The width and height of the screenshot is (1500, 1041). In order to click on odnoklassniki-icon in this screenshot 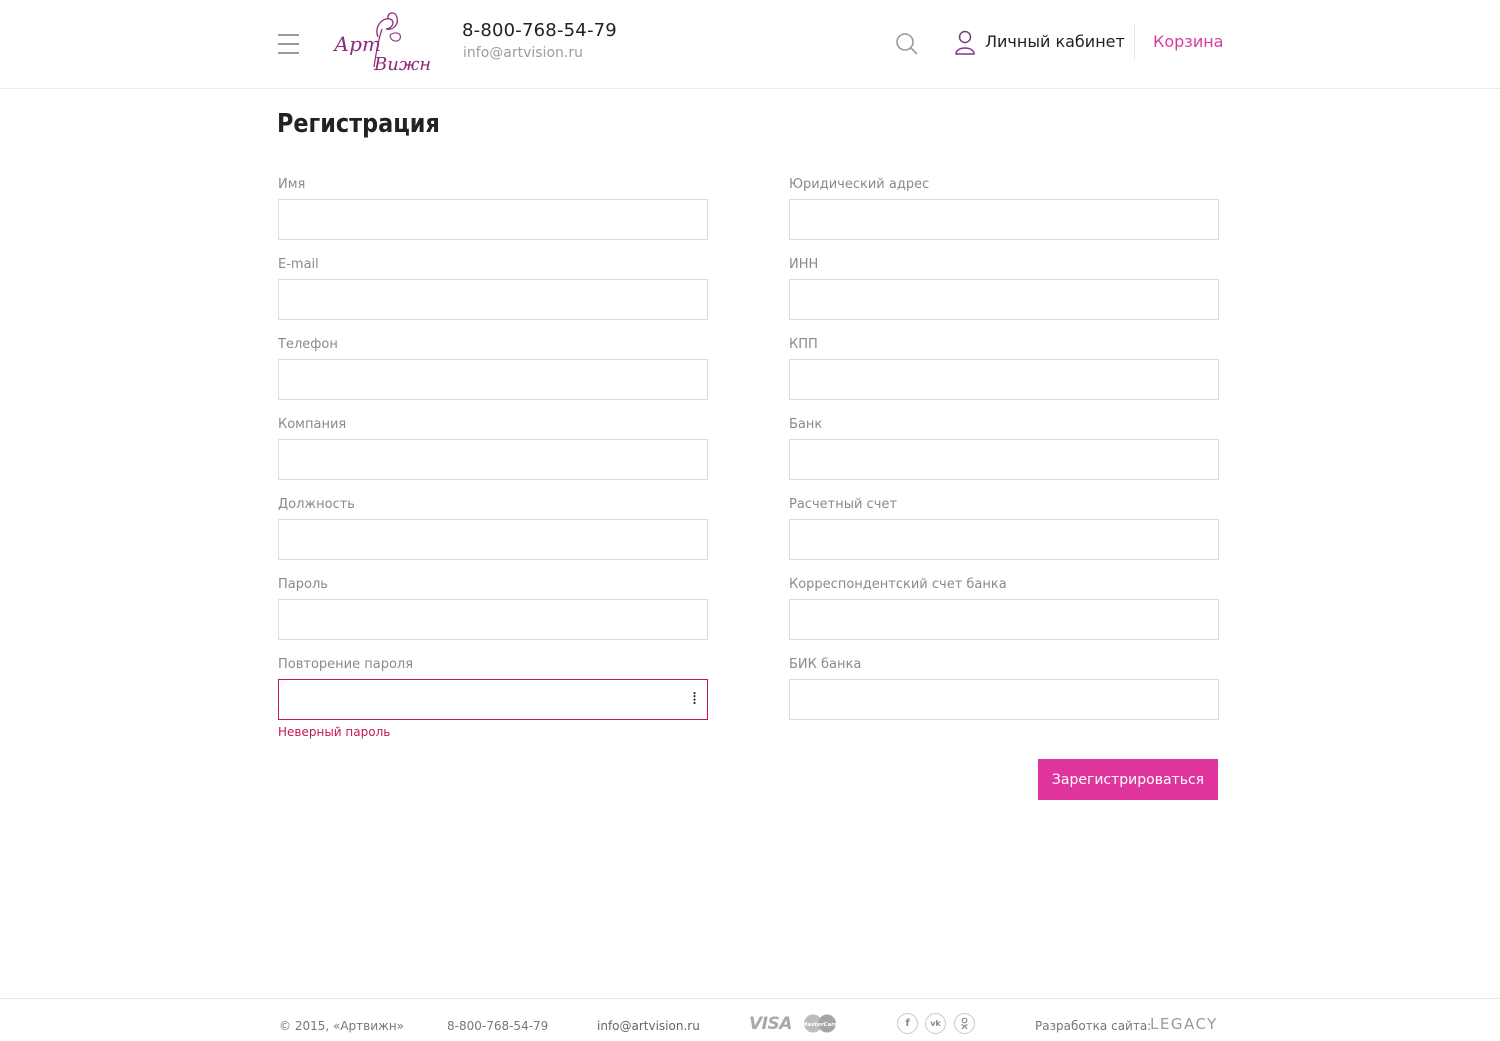, I will do `click(964, 1023)`.